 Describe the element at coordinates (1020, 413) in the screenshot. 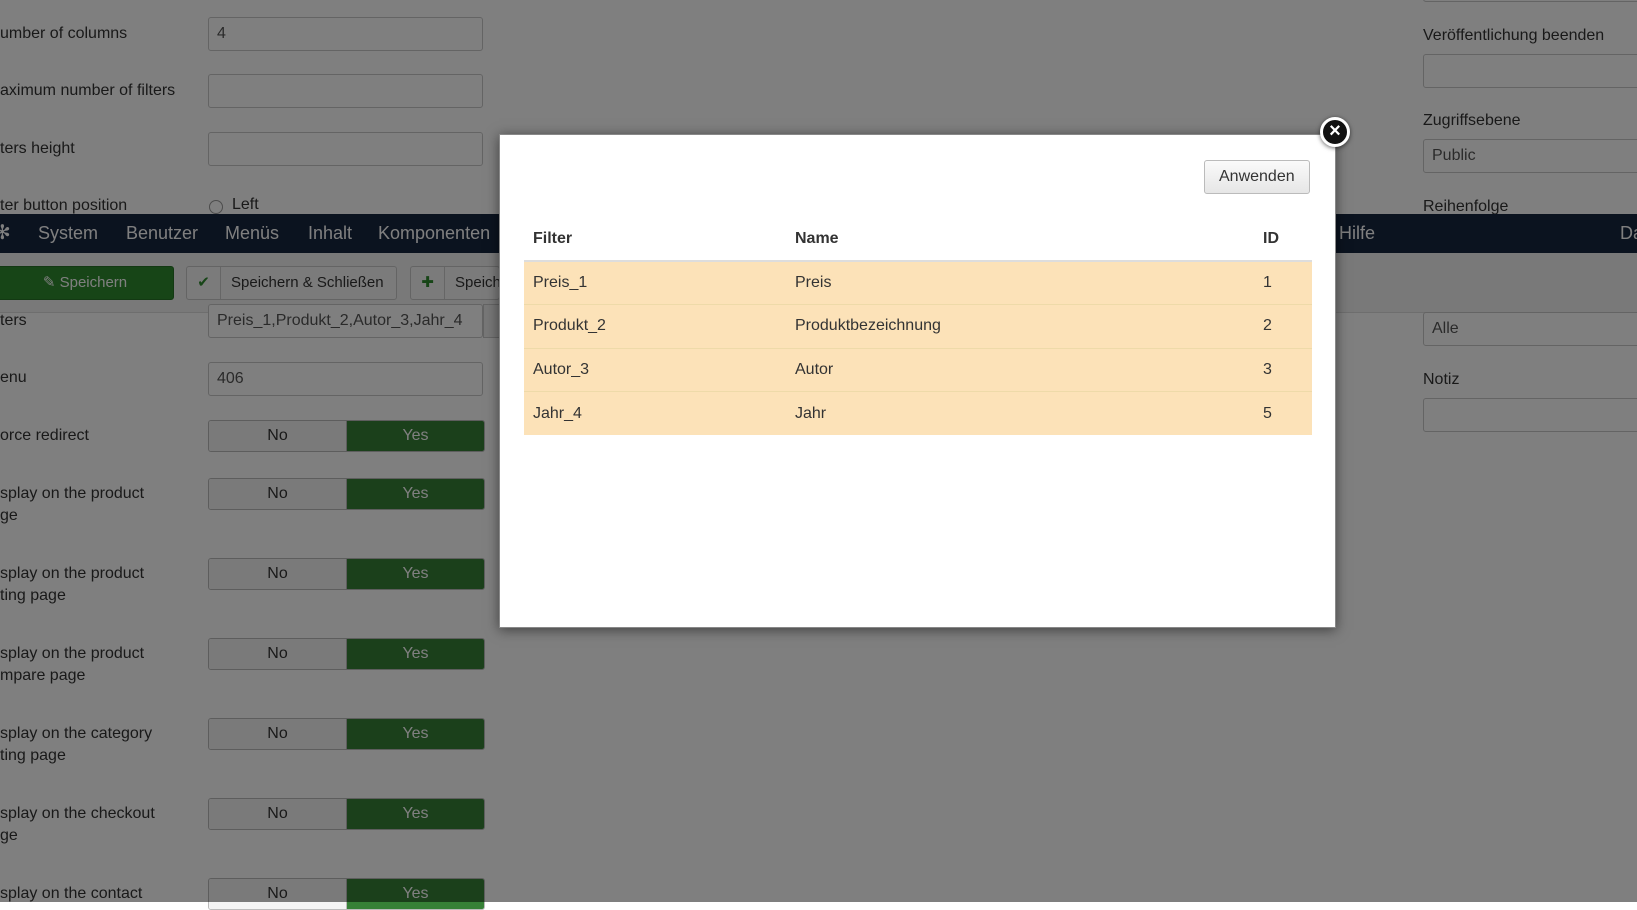

I see `cell-name: Jahr` at that location.